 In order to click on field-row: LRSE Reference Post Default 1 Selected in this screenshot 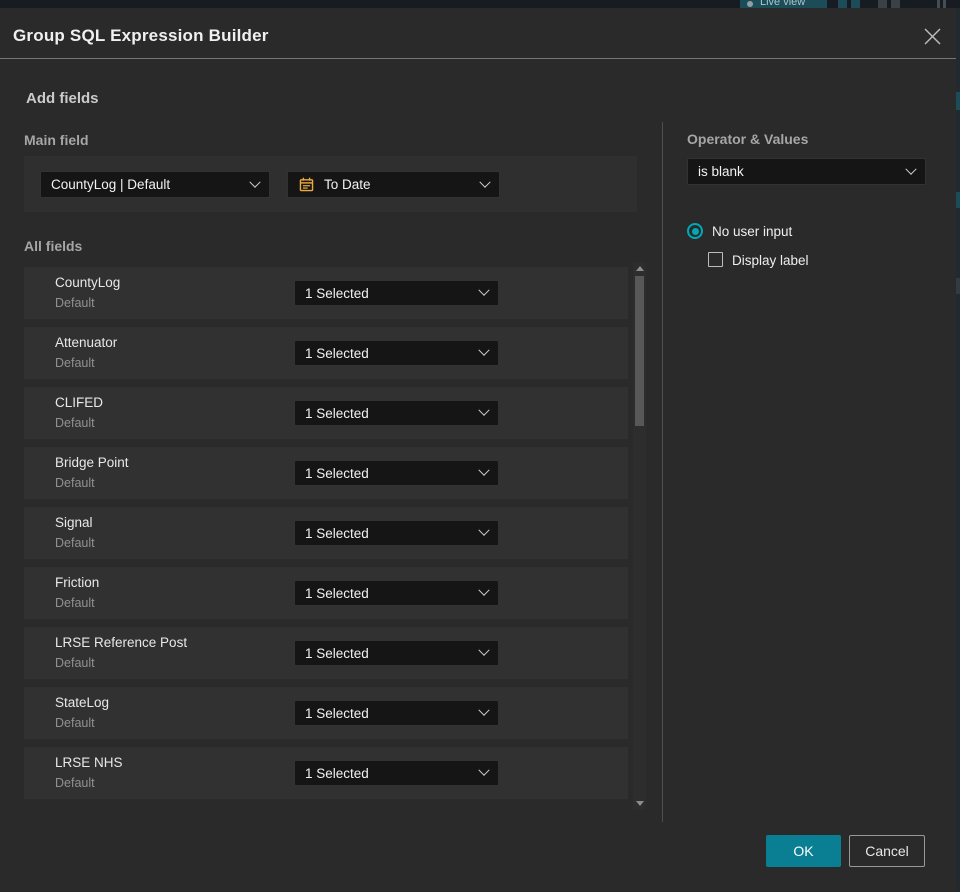, I will do `click(326, 653)`.